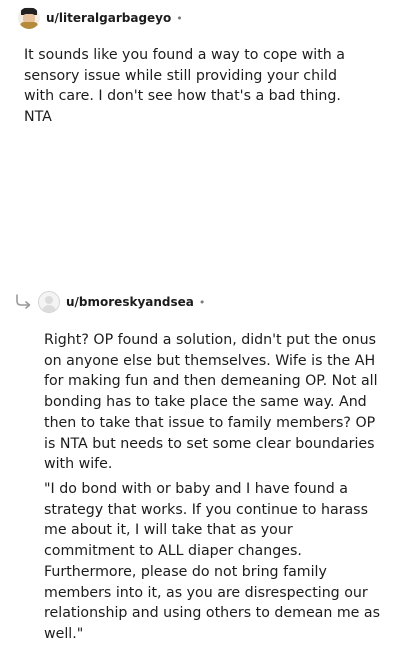 The image size is (400, 645). What do you see at coordinates (49, 302) in the screenshot?
I see `default-avatar-icon` at bounding box center [49, 302].